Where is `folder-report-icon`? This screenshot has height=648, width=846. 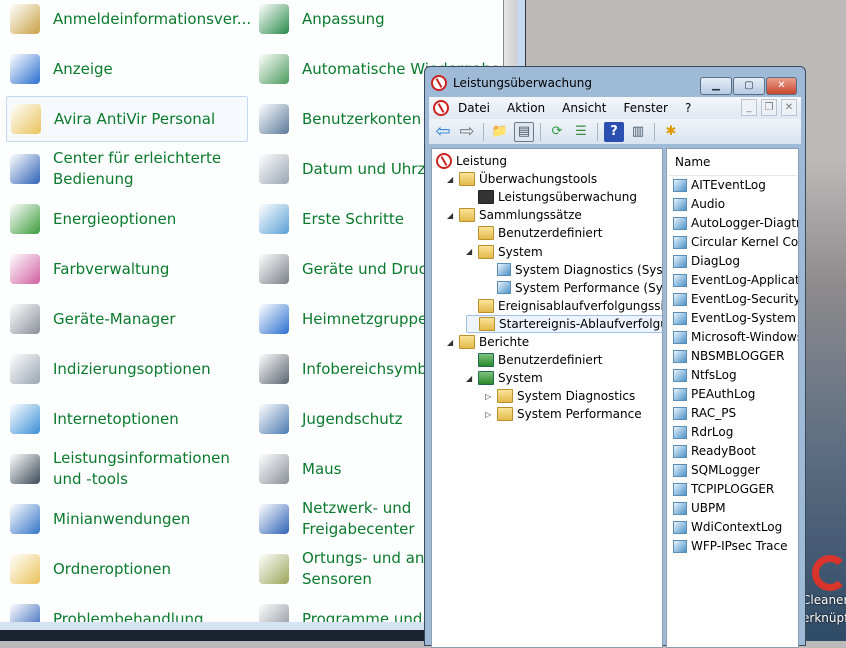 folder-report-icon is located at coordinates (505, 414).